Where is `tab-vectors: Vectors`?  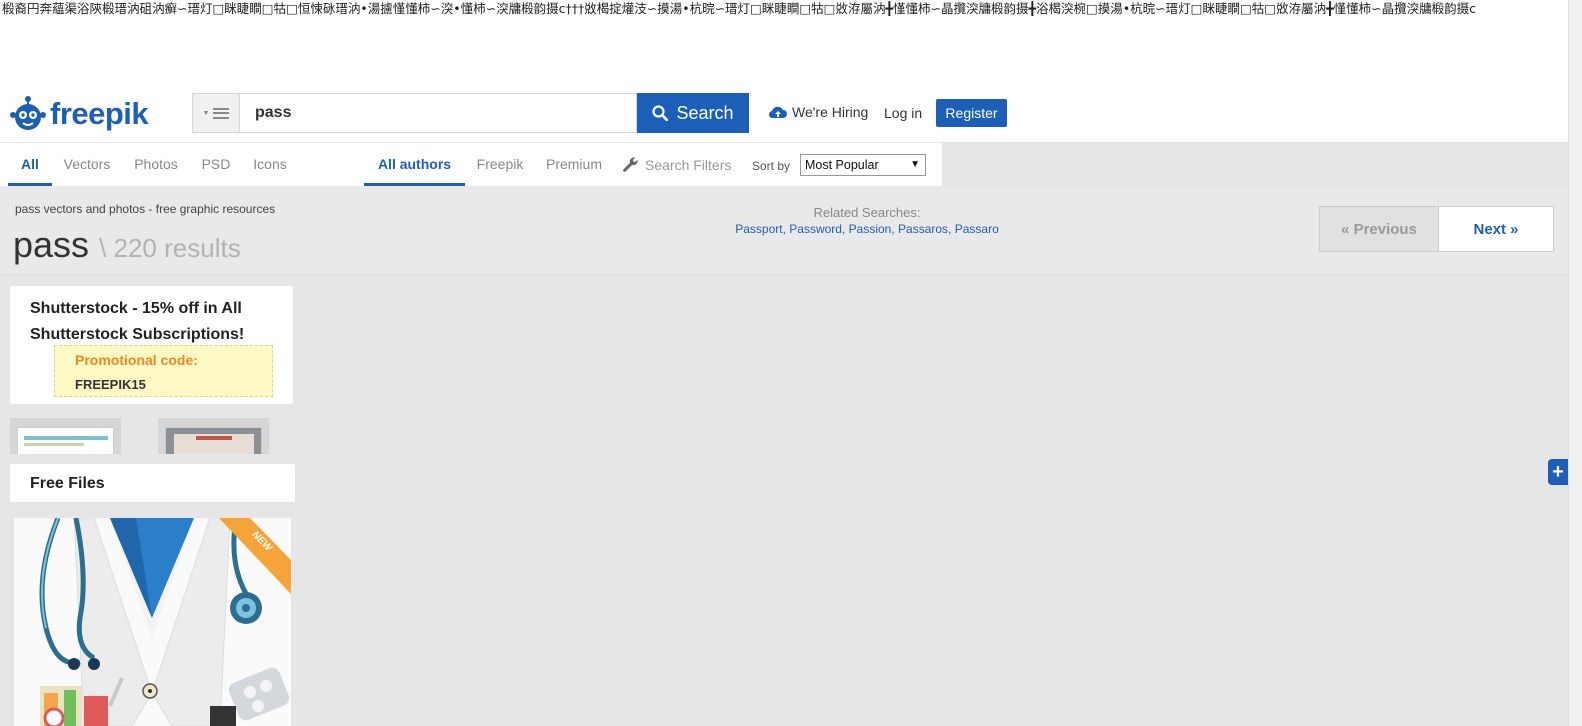
tab-vectors: Vectors is located at coordinates (87, 164).